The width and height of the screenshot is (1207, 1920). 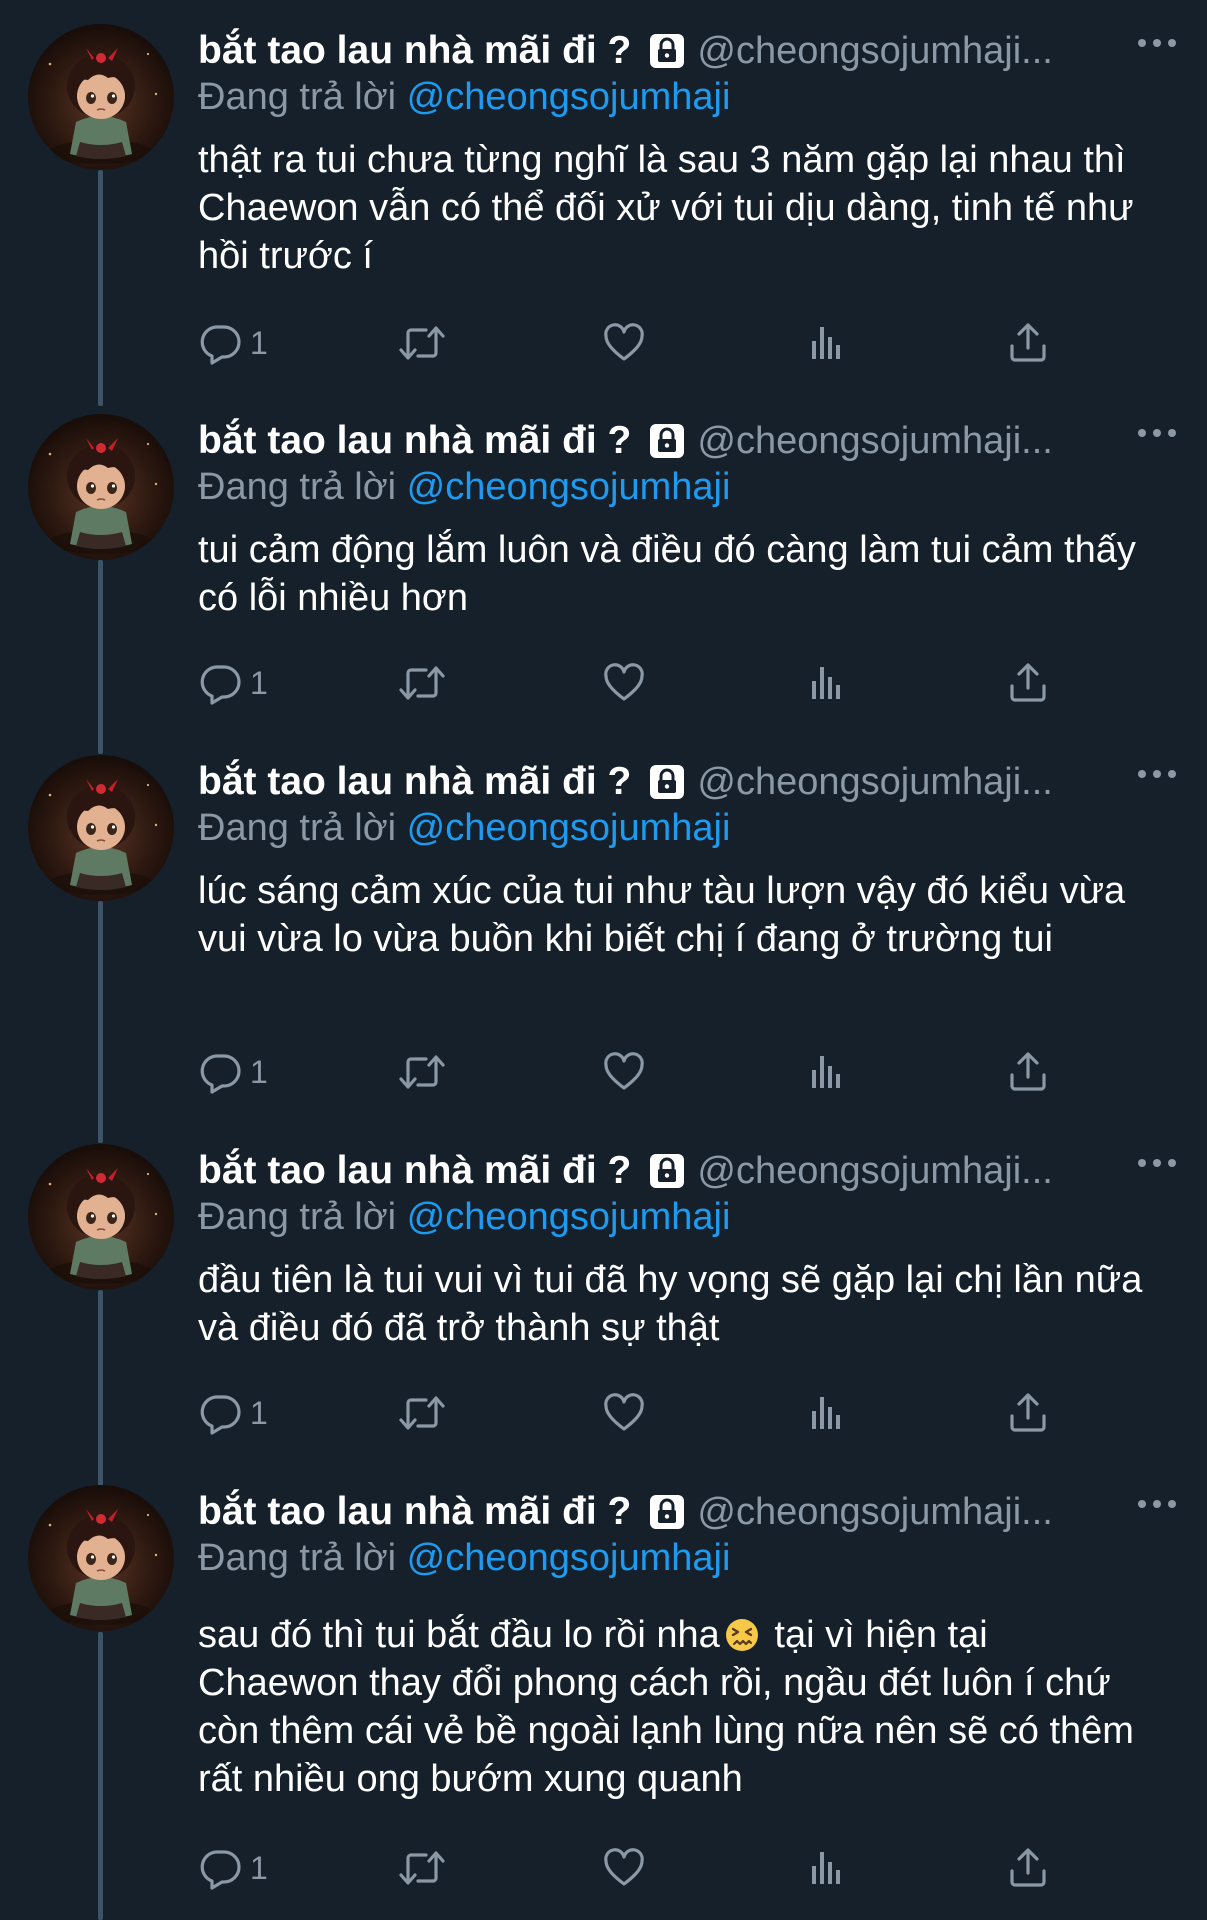 I want to click on confounded-face-icon, so click(x=741, y=1635).